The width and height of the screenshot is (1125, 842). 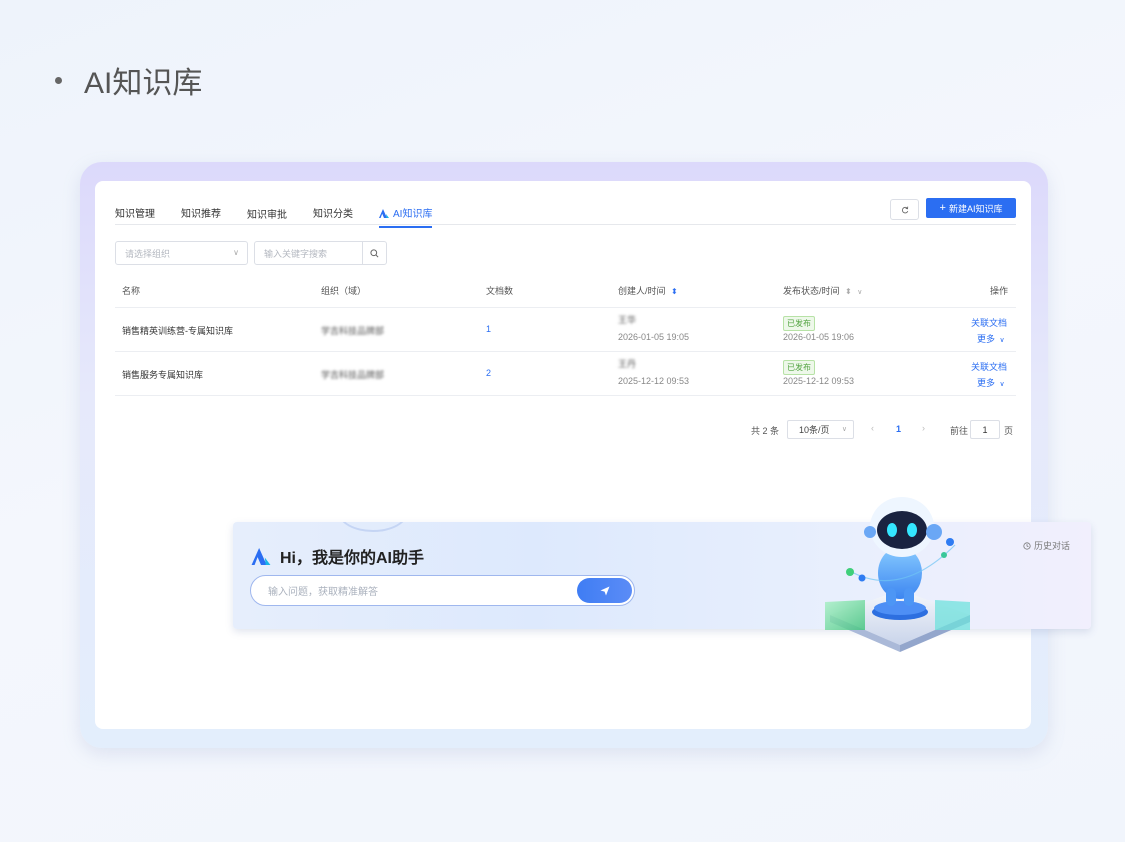 I want to click on tab-label: 知识分类, so click(x=333, y=214).